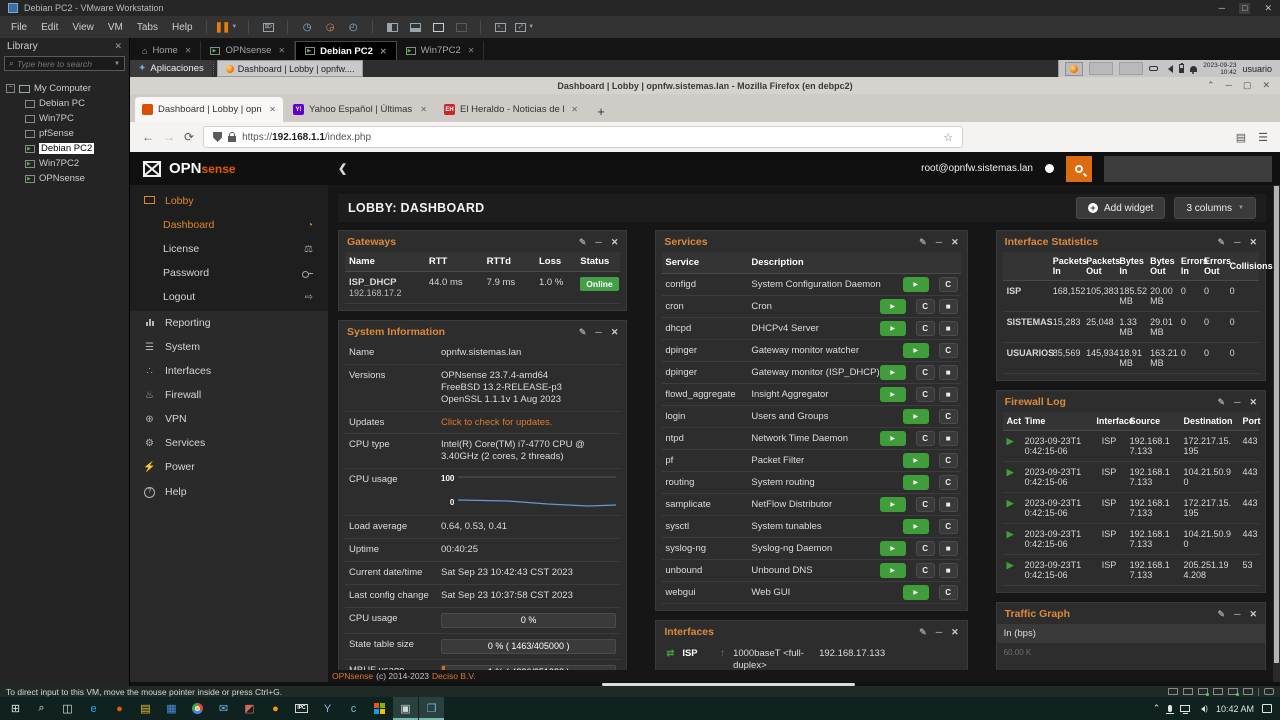  What do you see at coordinates (441, 50) in the screenshot?
I see `vm-tab-win7pc2: Win7PC2✕` at bounding box center [441, 50].